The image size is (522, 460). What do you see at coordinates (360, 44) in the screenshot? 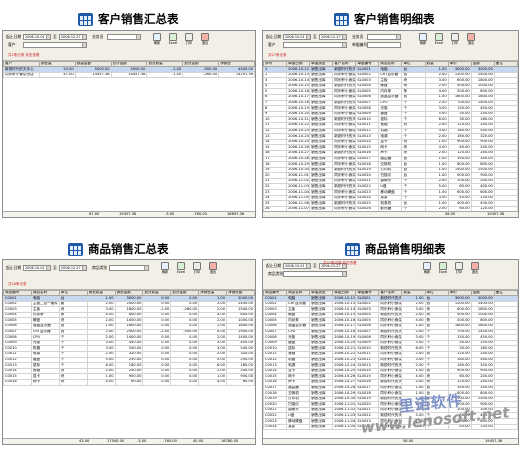
I see `doc-number-label: 单据编号` at bounding box center [360, 44].